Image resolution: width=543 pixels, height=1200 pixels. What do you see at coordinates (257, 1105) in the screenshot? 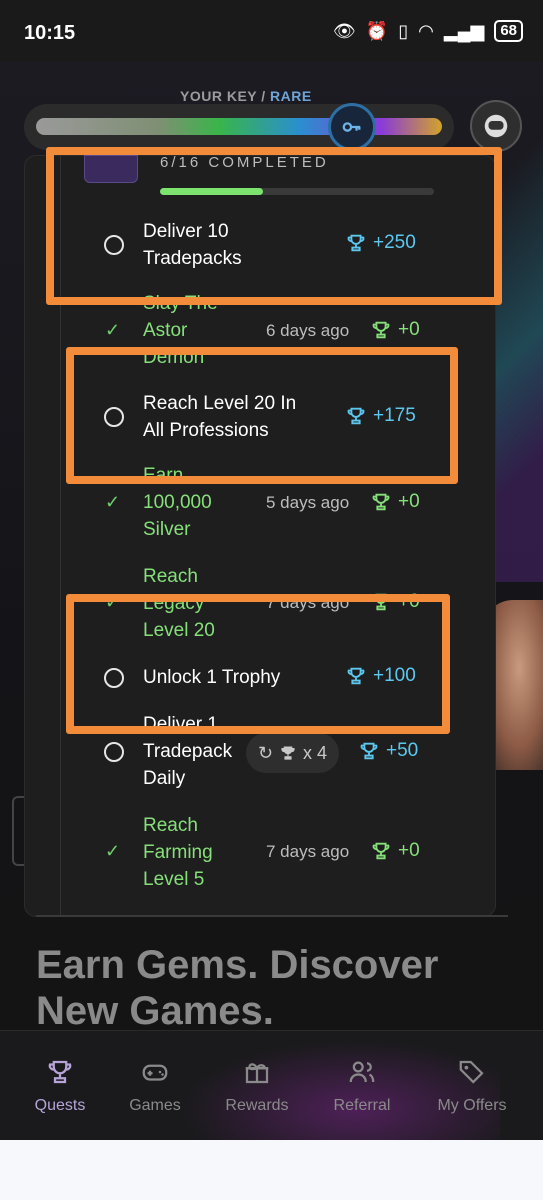
I see `nav-label: Rewards` at bounding box center [257, 1105].